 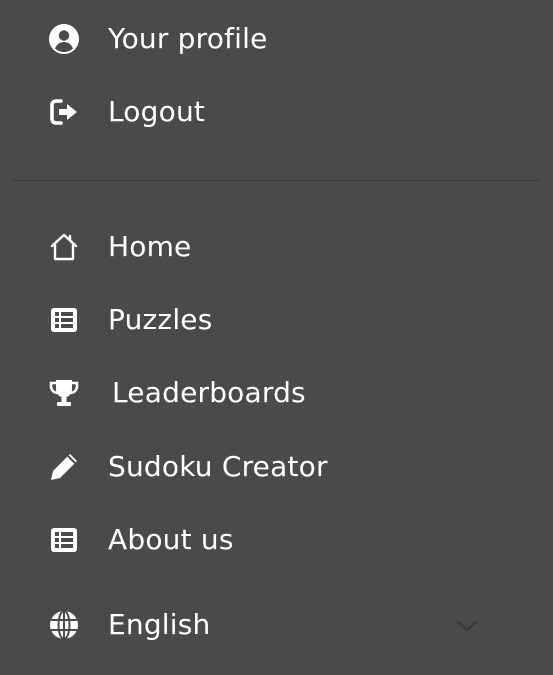 What do you see at coordinates (64, 625) in the screenshot?
I see `globe-icon` at bounding box center [64, 625].